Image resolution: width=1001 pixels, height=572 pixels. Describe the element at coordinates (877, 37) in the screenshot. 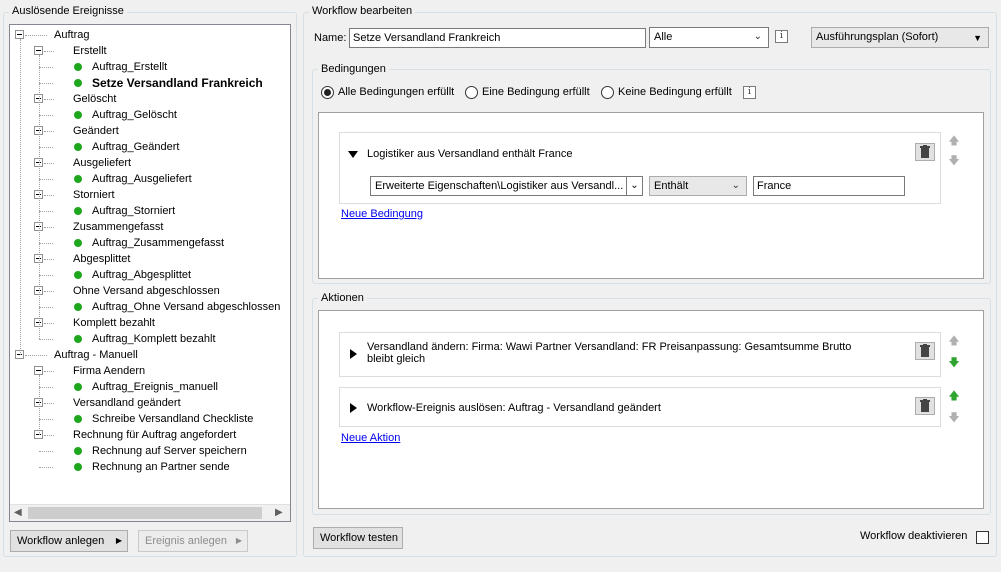

I see `execution-plan-value: Ausführungsplan (Sofort)` at that location.